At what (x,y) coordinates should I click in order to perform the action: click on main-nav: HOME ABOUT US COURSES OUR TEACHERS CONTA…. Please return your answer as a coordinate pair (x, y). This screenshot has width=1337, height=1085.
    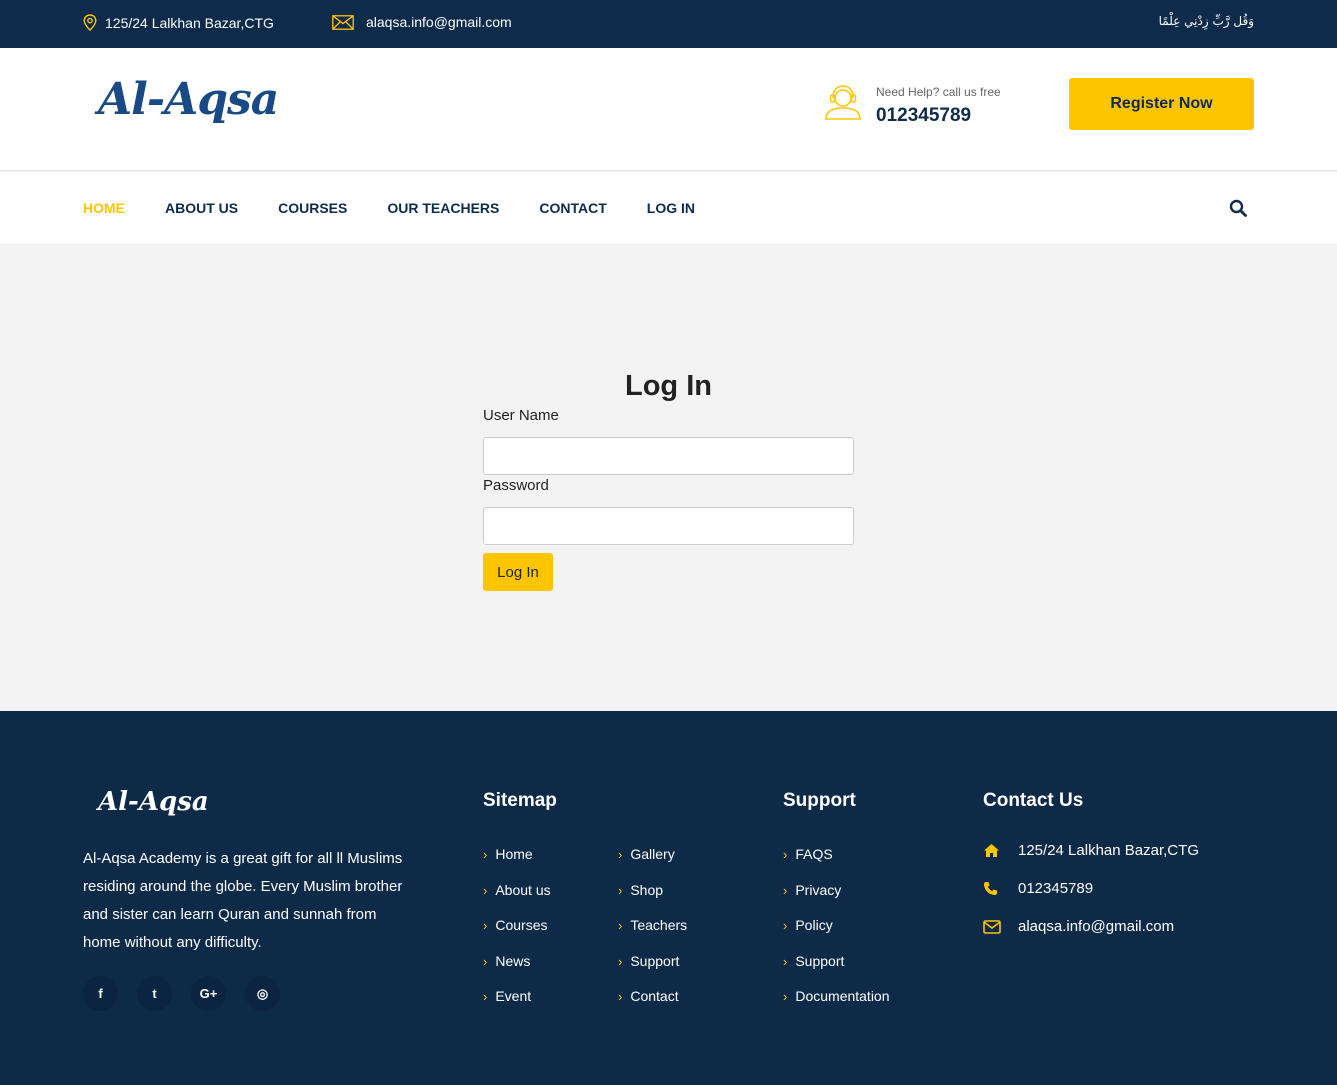
    Looking at the image, I should click on (668, 207).